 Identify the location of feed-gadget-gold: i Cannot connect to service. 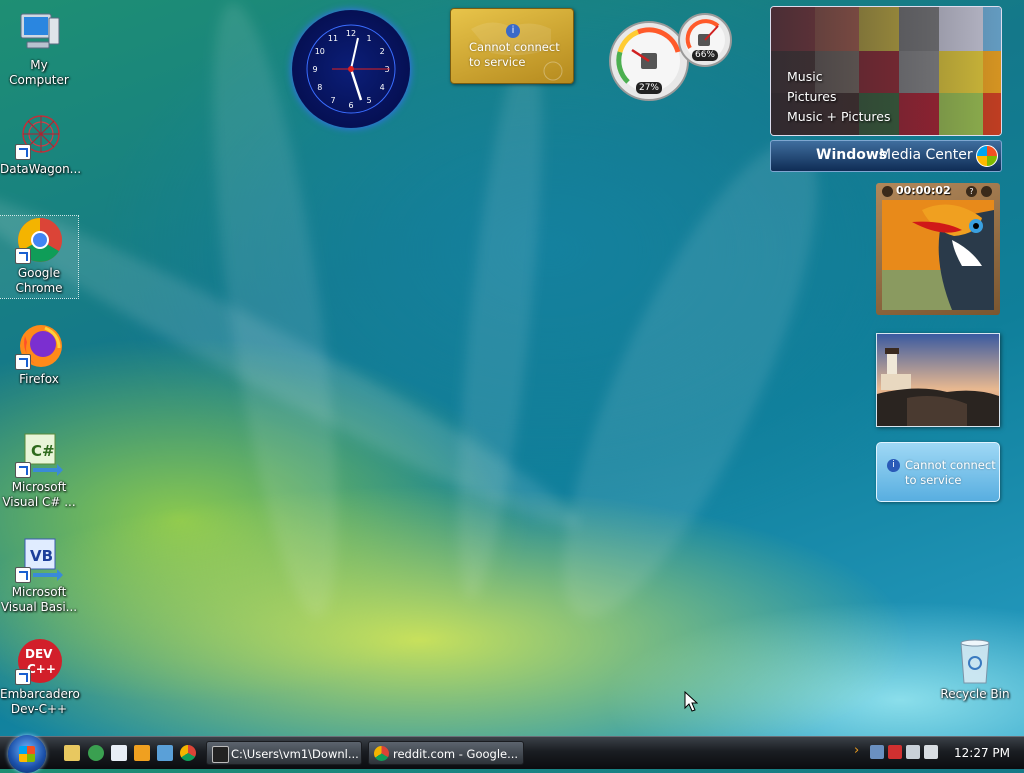
(512, 46).